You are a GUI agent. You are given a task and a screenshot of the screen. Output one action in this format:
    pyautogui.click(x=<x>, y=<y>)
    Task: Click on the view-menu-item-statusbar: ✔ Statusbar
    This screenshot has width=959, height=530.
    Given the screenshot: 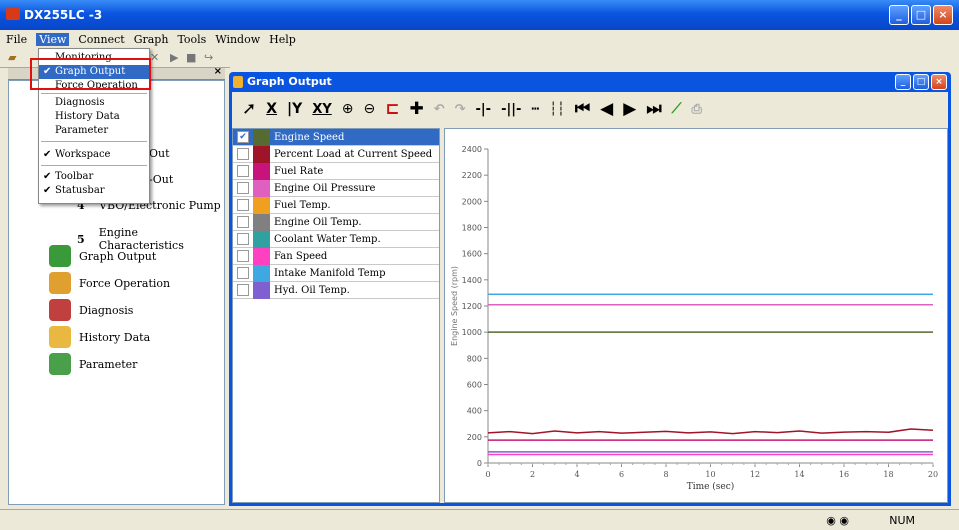 What is the action you would take?
    pyautogui.click(x=94, y=191)
    